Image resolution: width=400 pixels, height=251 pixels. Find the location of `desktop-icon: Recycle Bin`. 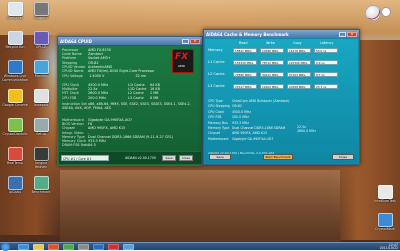

desktop-icon: Recycle Bin is located at coordinates (15, 40).